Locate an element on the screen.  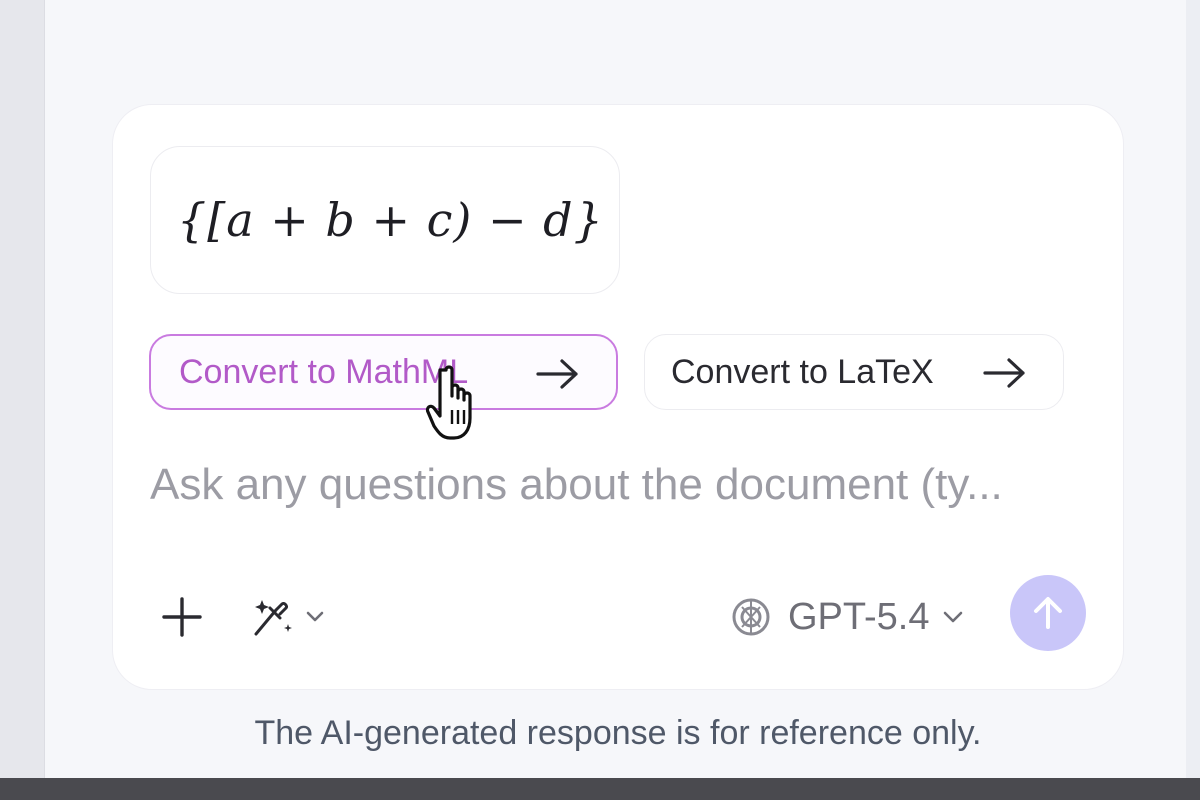
taskbar-edge is located at coordinates (600, 789).